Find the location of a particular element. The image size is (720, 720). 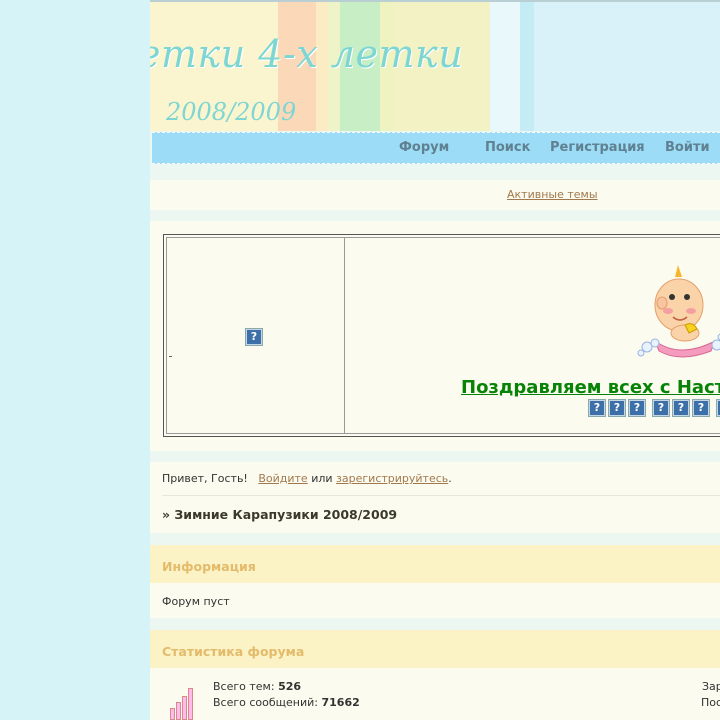

congrats-link: Поздравляем всех с Наст is located at coordinates (590, 387).